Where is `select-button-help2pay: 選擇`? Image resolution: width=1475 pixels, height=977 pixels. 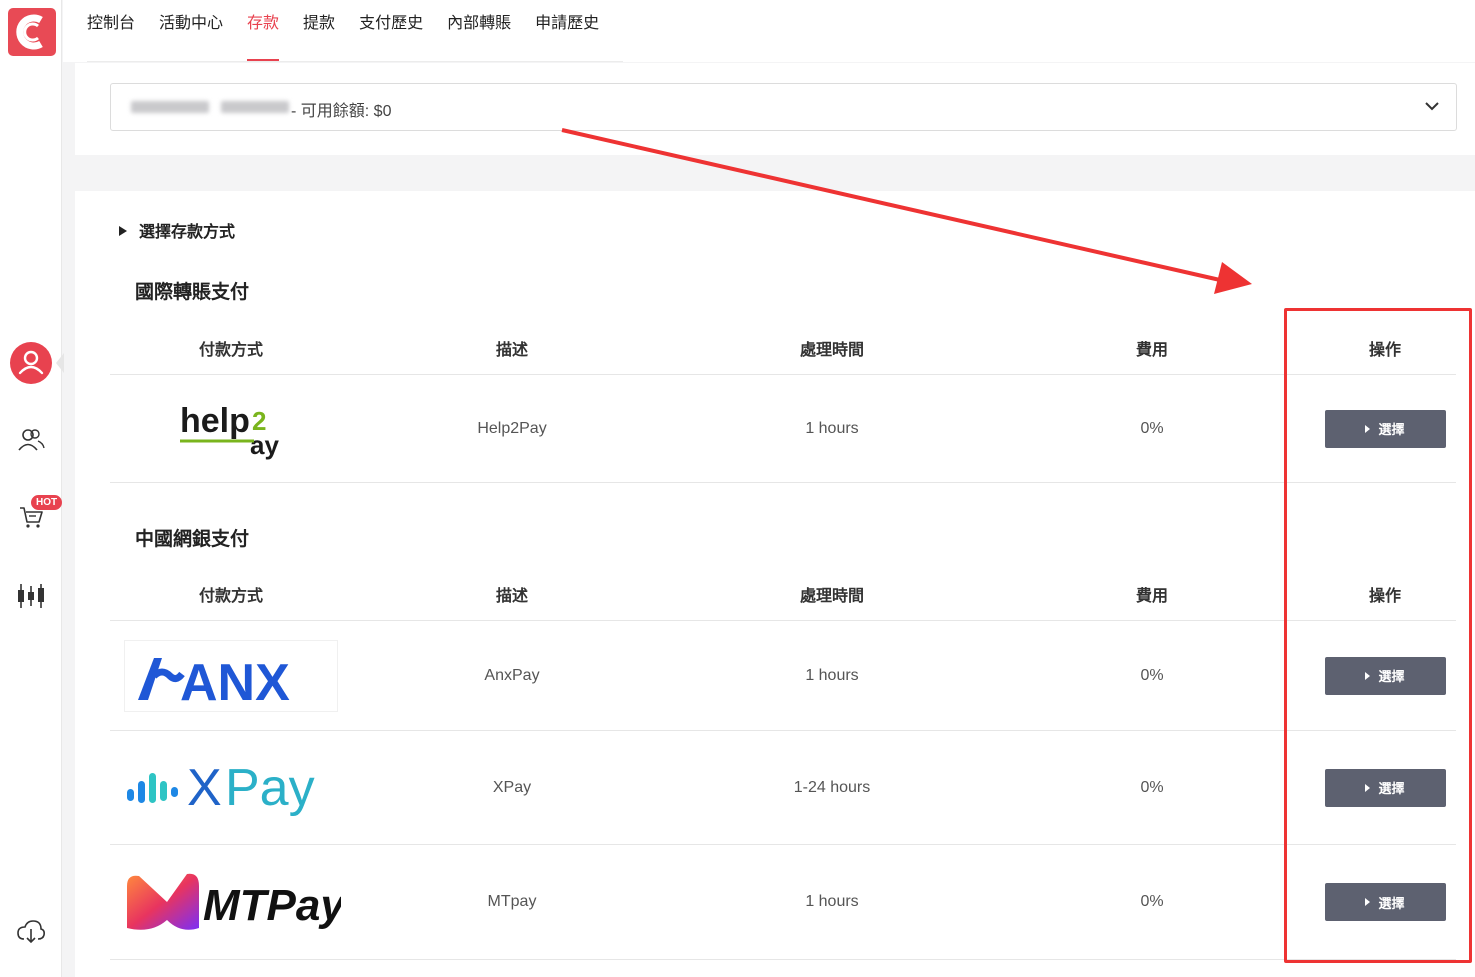
select-button-help2pay: 選擇 is located at coordinates (1385, 428).